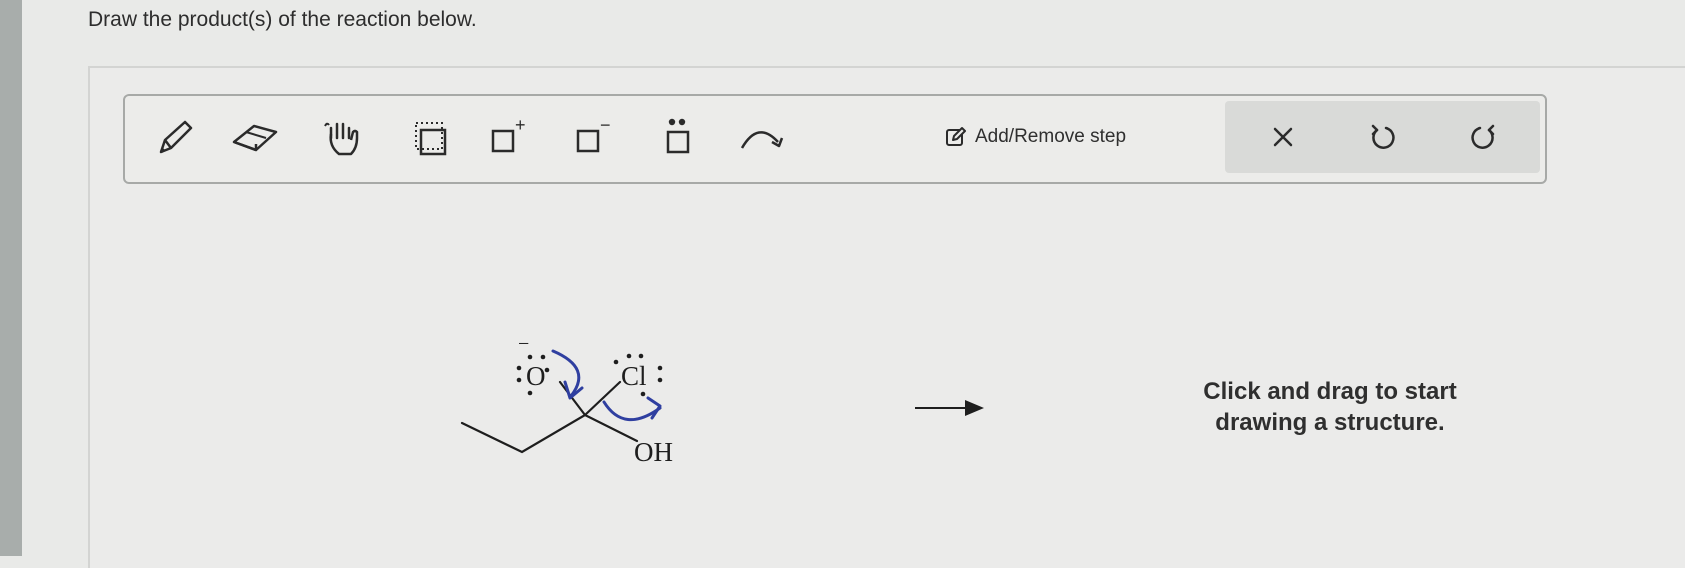  What do you see at coordinates (549, 417) in the screenshot?
I see `reactant-skeleton` at bounding box center [549, 417].